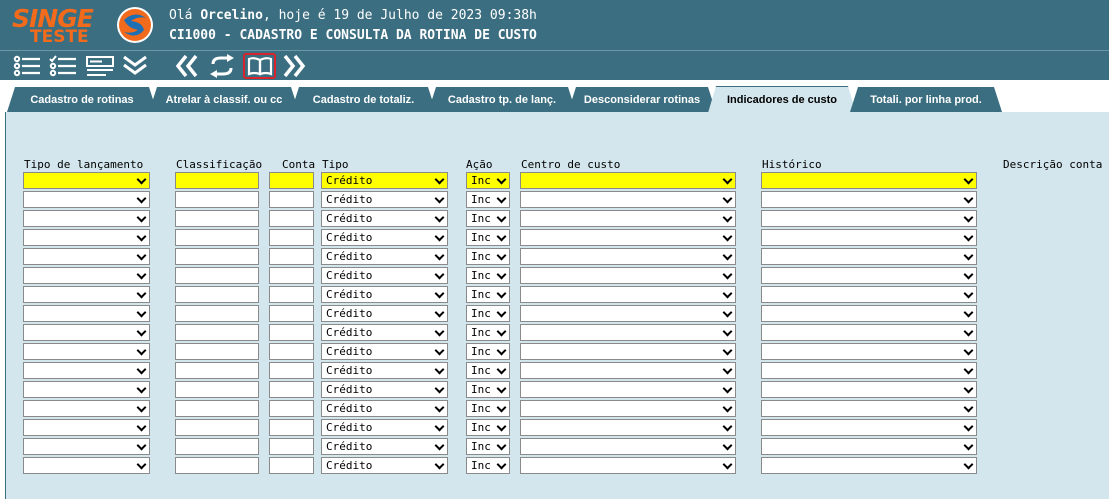 The image size is (1109, 499). What do you see at coordinates (135, 66) in the screenshot?
I see `expand-down-button` at bounding box center [135, 66].